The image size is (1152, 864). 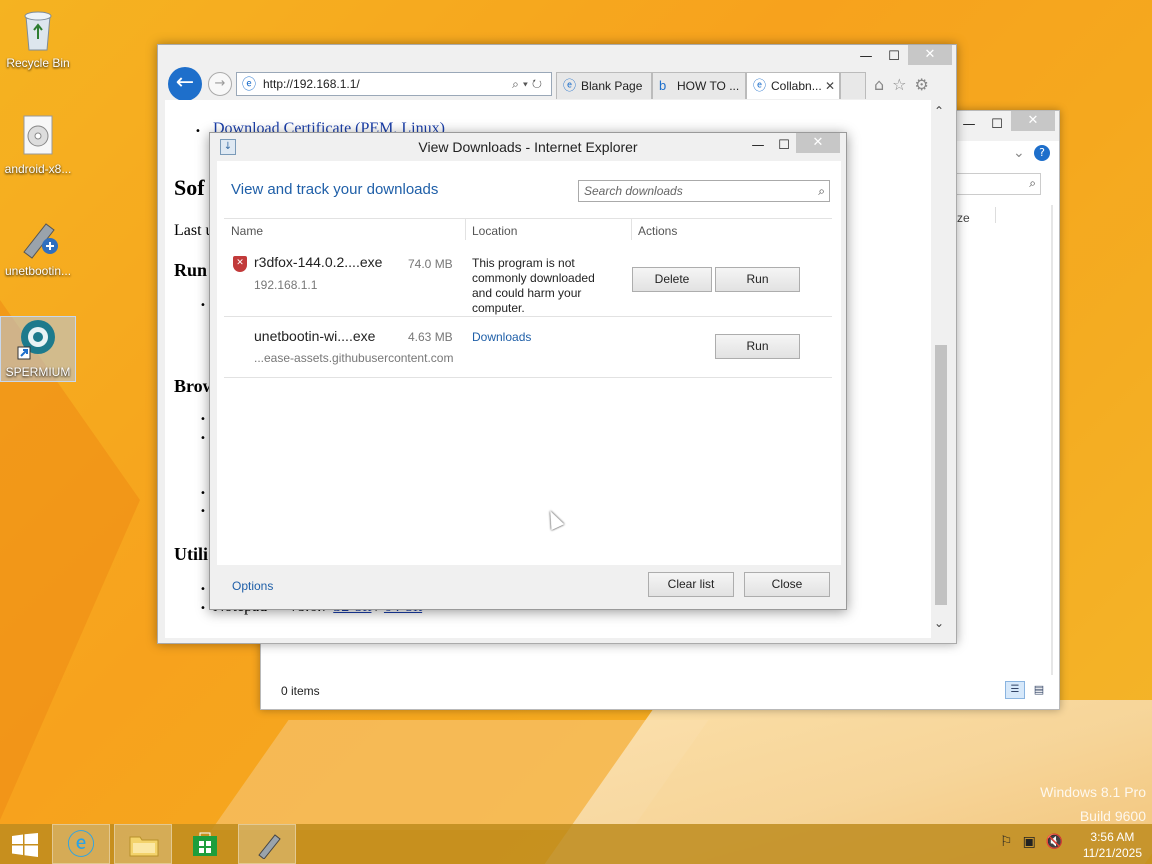 I want to click on taskbar-internet-explorer: ⓔ, so click(x=81, y=844).